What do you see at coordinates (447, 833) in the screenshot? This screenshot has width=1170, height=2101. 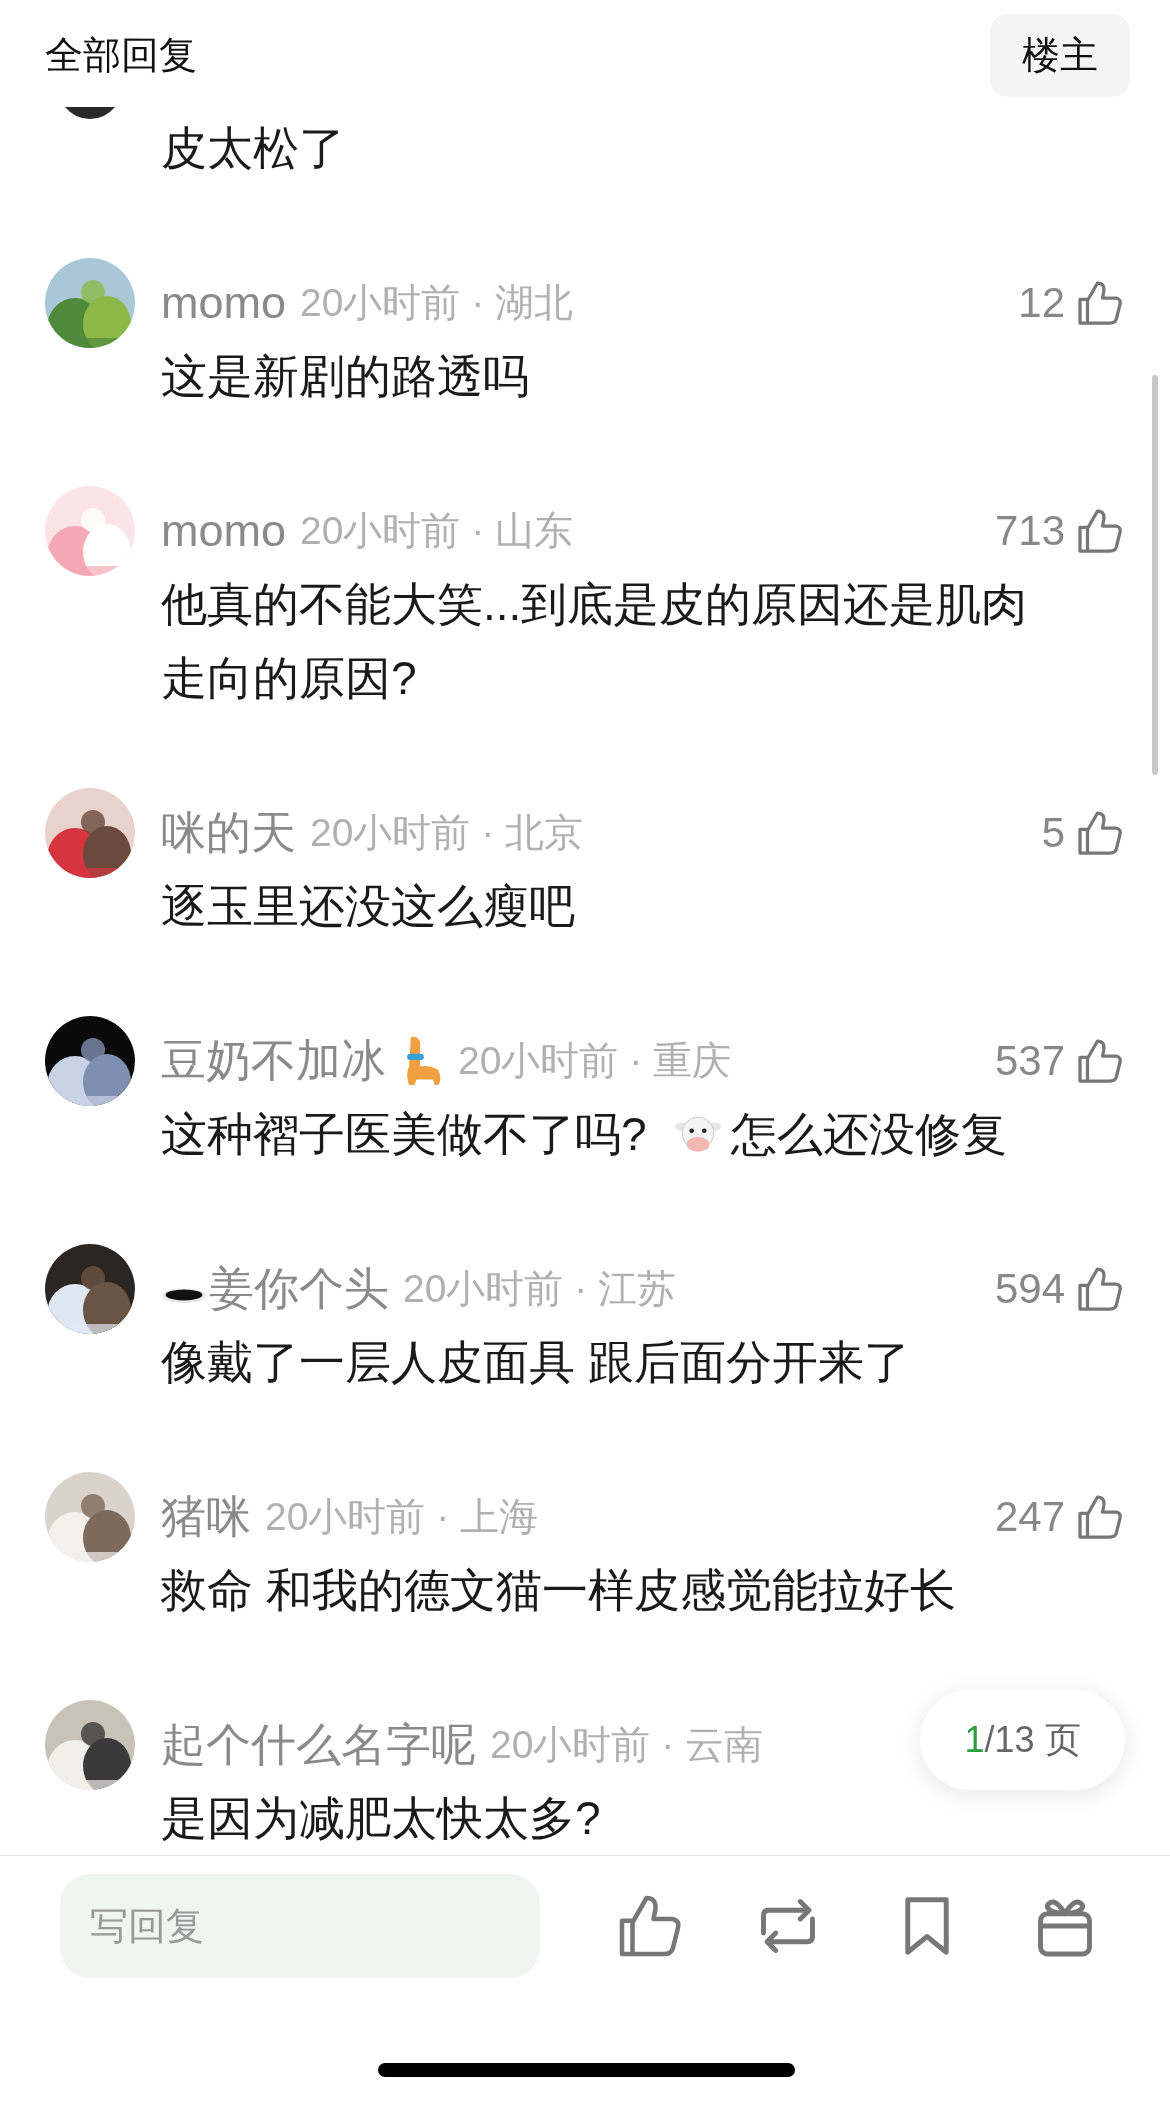 I see `comment-meta: 20小时前 · 北京` at bounding box center [447, 833].